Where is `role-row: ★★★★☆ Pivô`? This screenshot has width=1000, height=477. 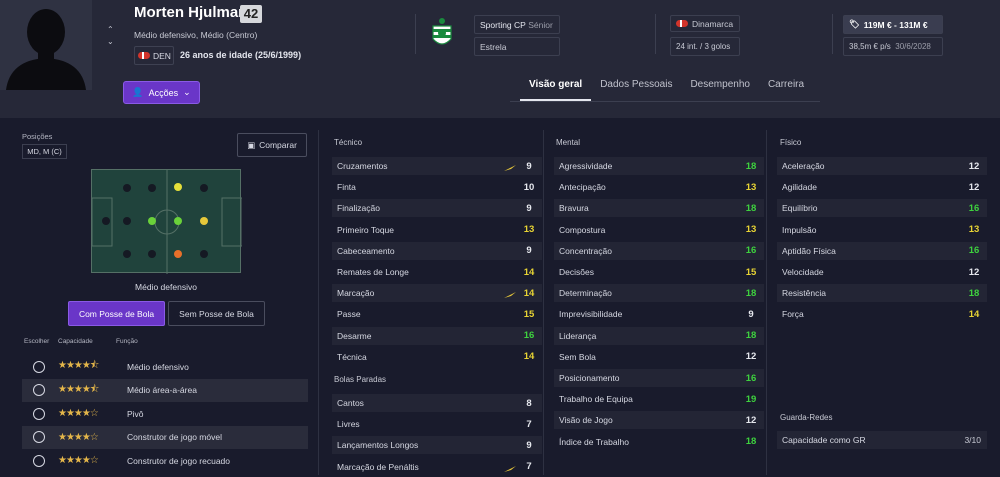
role-row: ★★★★☆ Pivô is located at coordinates (165, 413).